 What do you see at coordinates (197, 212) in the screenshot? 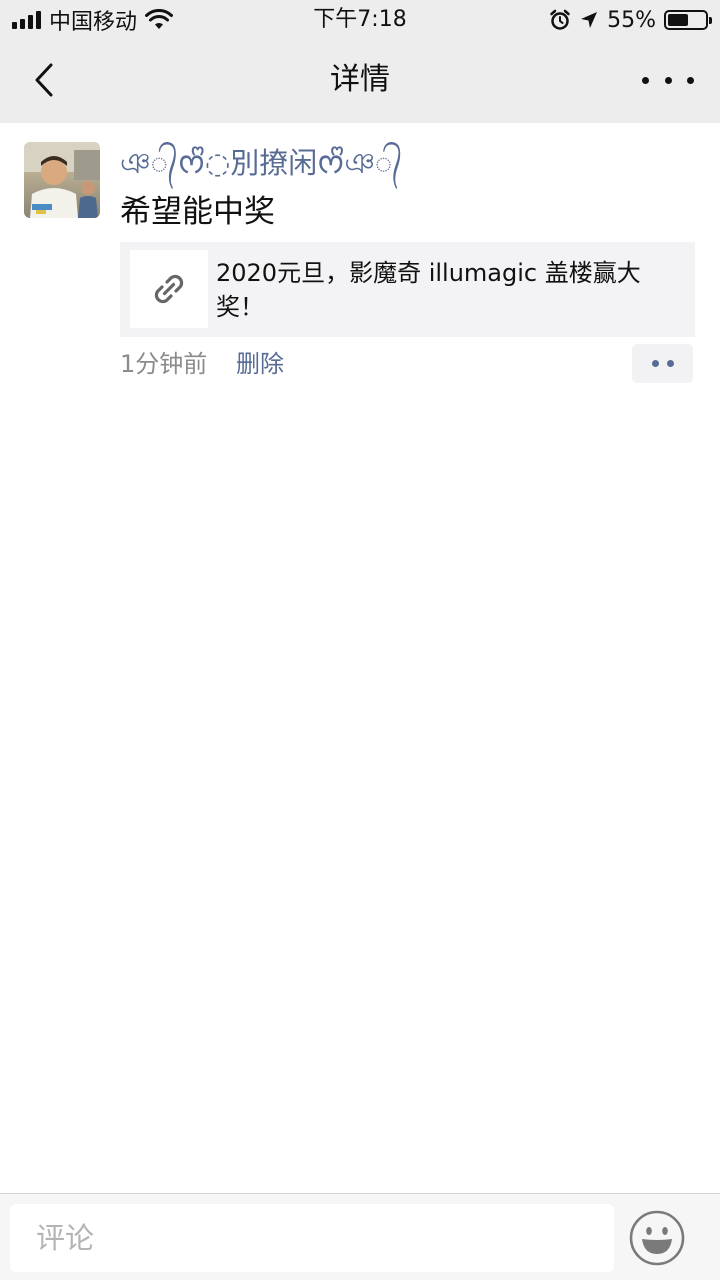
I see `post-text: 希望能中奖` at bounding box center [197, 212].